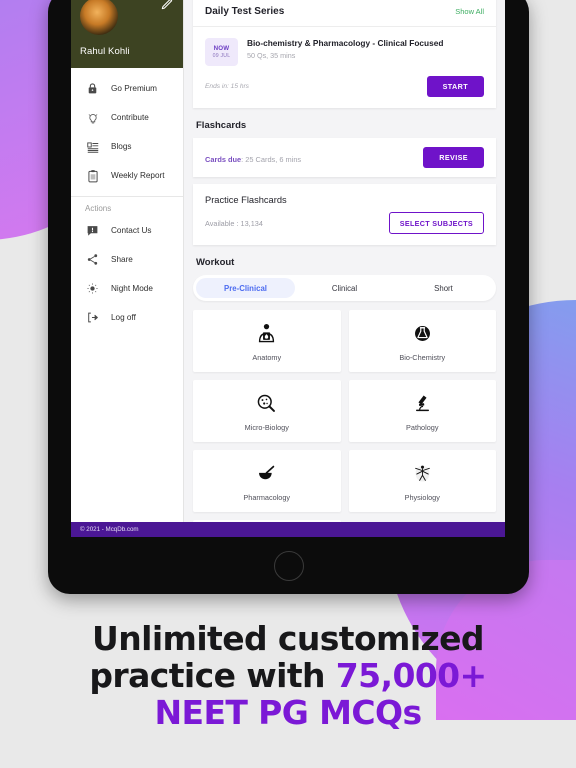 Image resolution: width=576 pixels, height=768 pixels. Describe the element at coordinates (221, 56) in the screenshot. I see `badge-date-label: 09 JUL` at that location.